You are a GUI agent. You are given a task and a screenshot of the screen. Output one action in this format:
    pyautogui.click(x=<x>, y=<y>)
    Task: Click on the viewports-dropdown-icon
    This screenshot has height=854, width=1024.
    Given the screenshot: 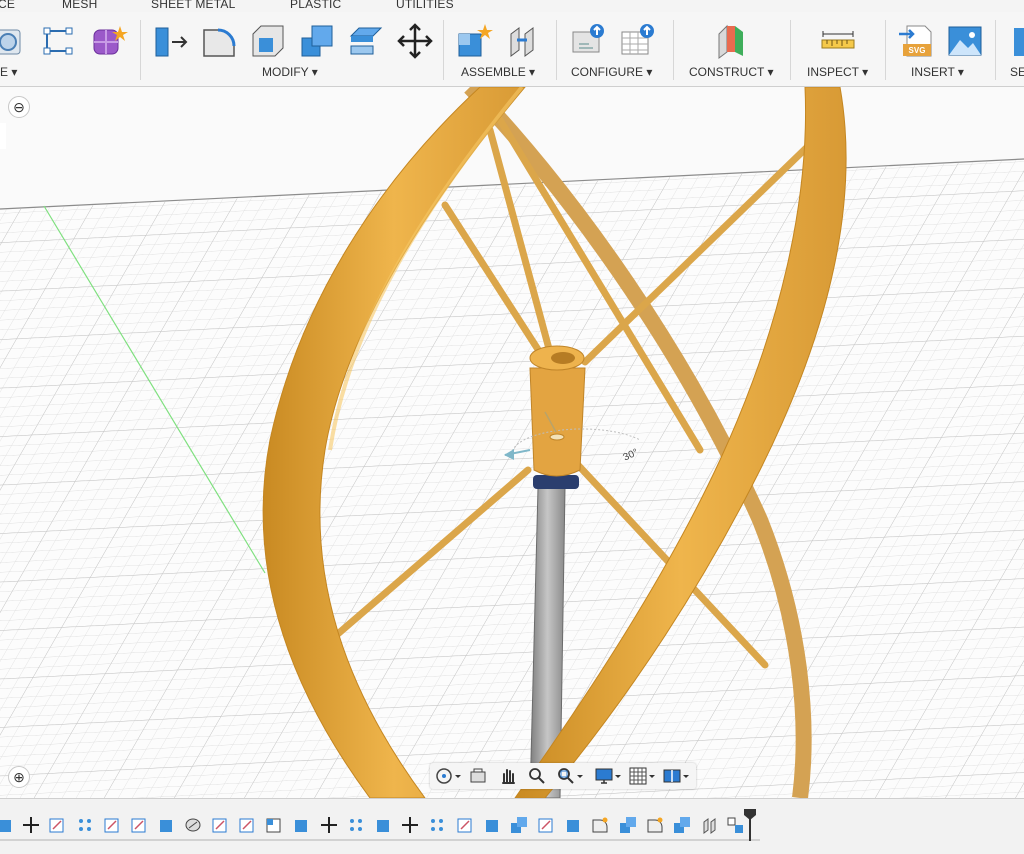 What is the action you would take?
    pyautogui.click(x=686, y=776)
    